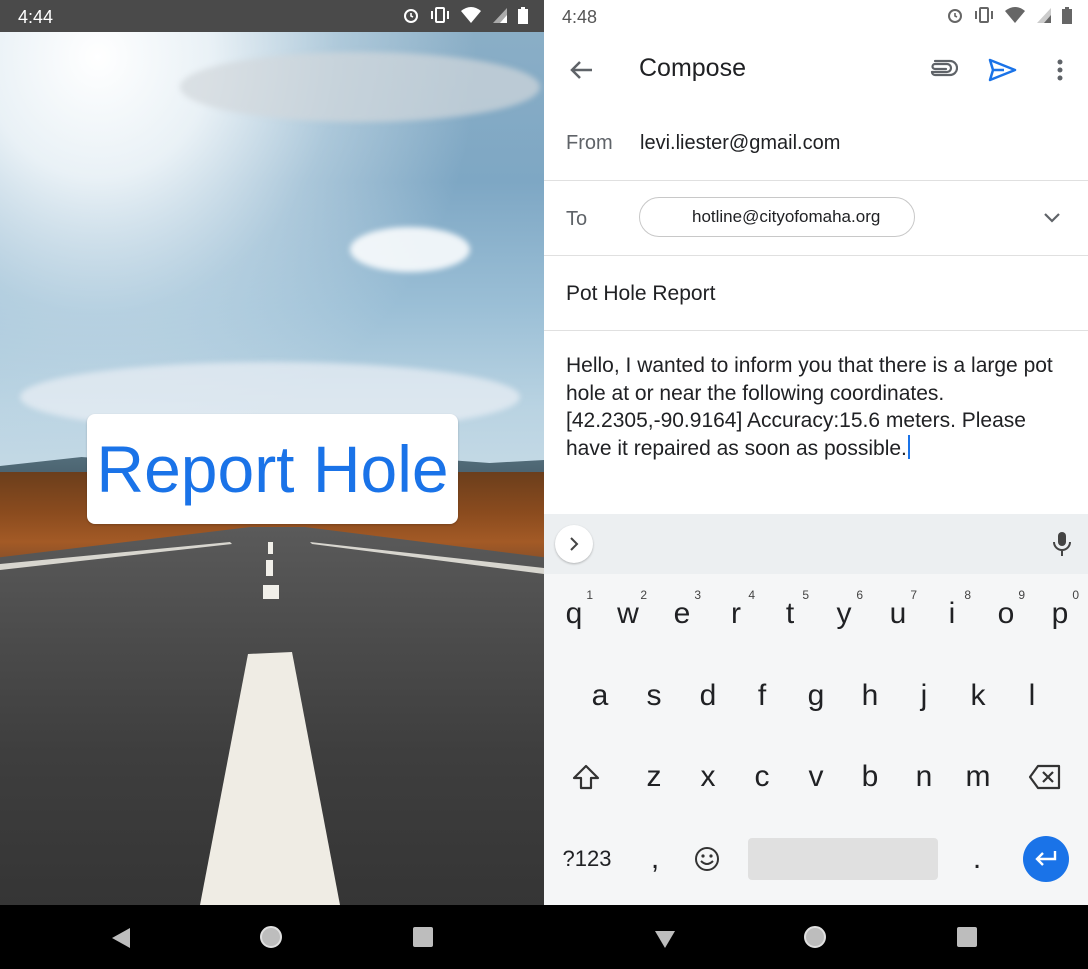 The height and width of the screenshot is (969, 1088). I want to click on key-v: v, so click(816, 777).